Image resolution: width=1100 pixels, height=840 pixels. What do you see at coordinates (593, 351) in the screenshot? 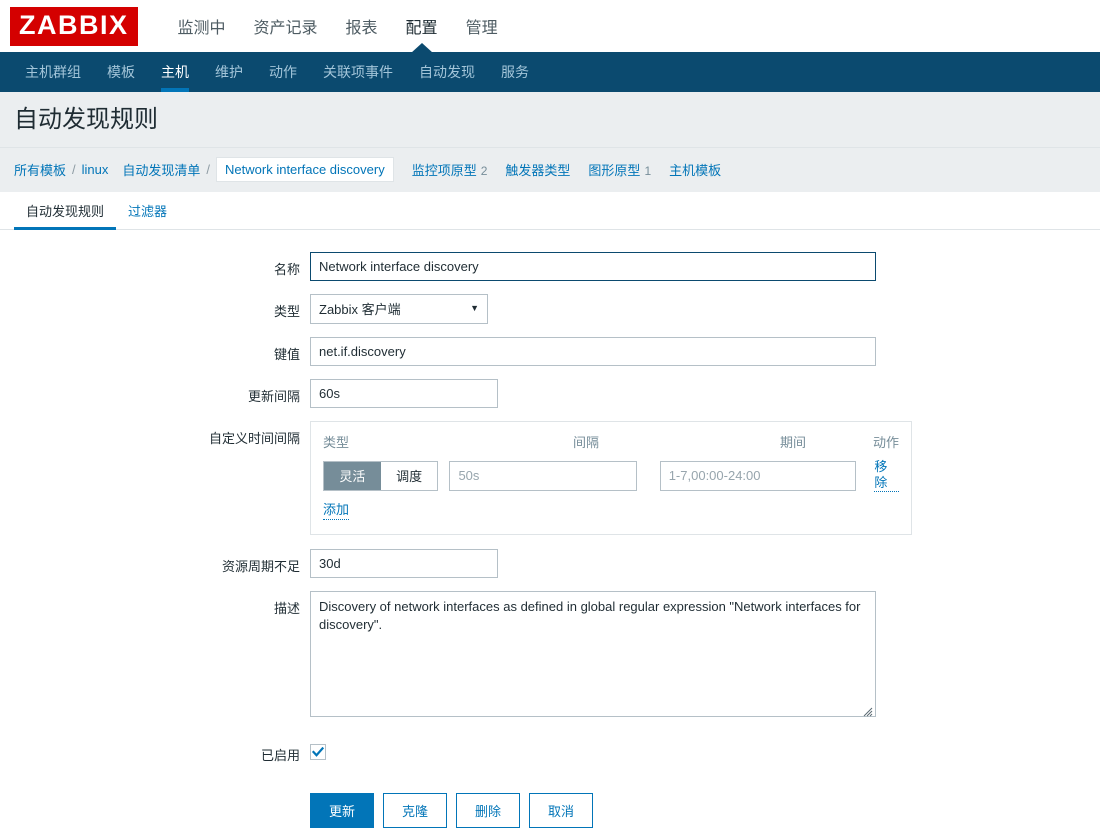
I see `key-input` at bounding box center [593, 351].